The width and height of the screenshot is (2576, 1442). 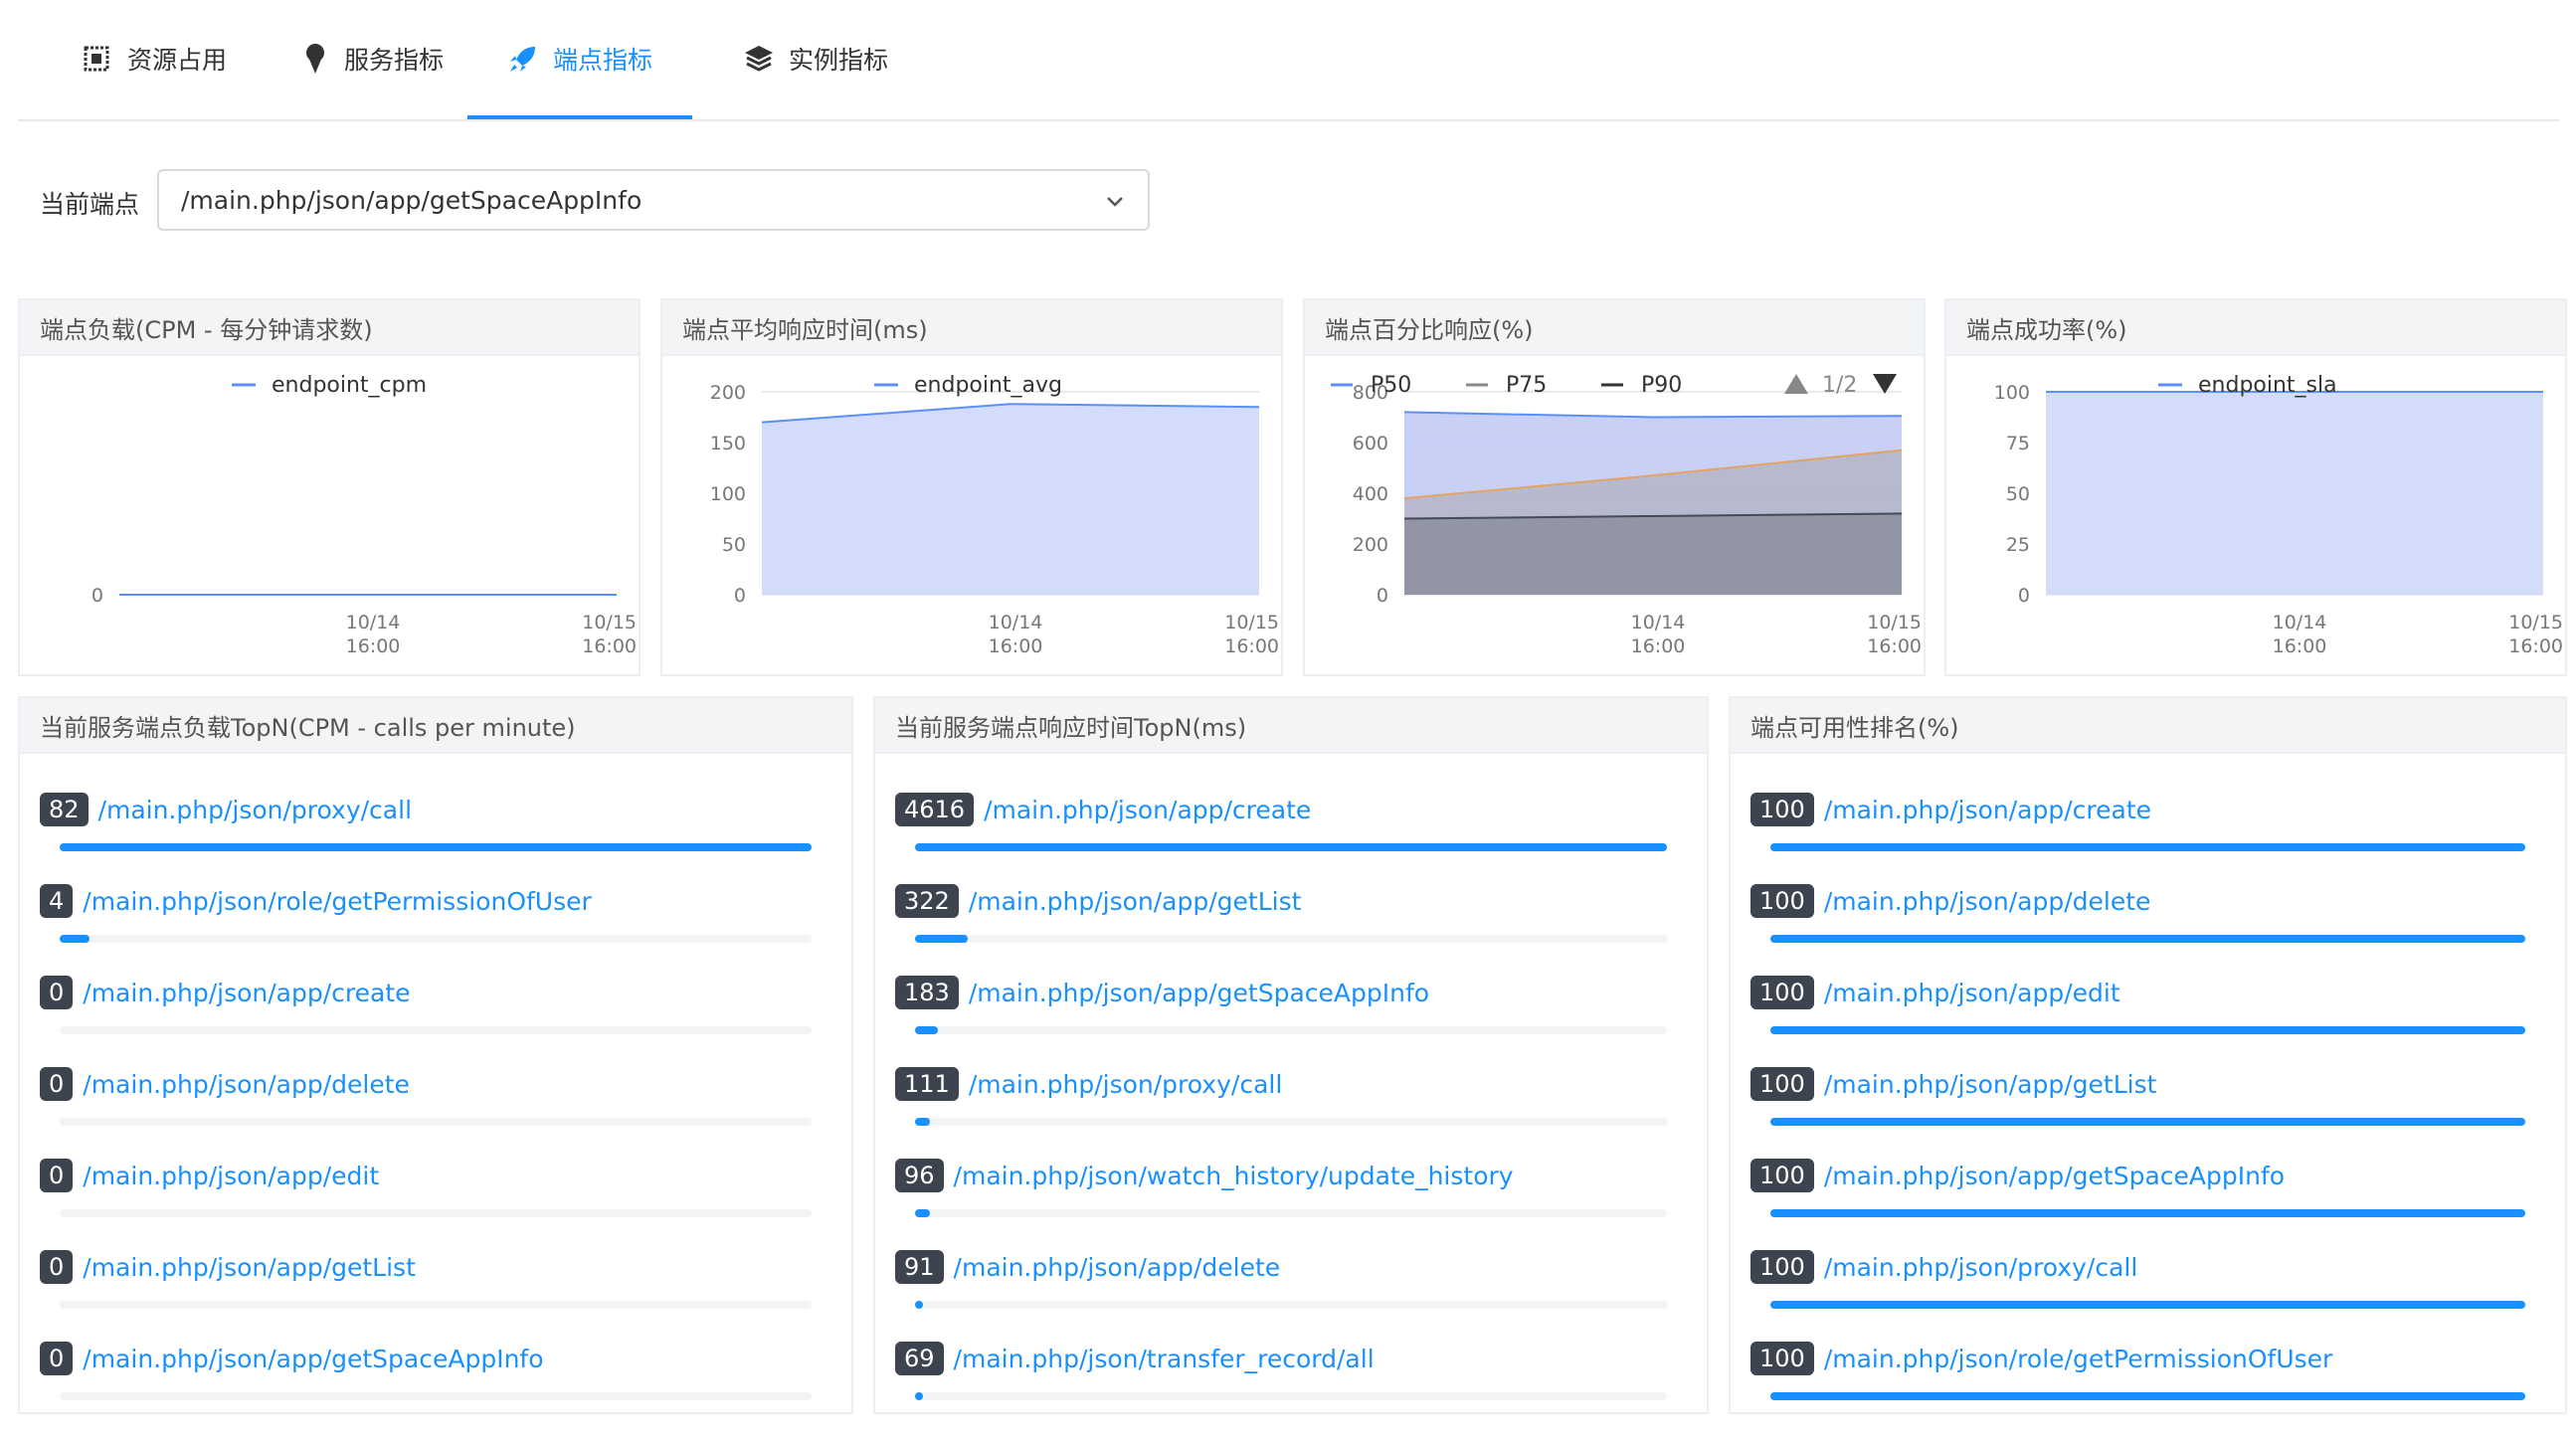 What do you see at coordinates (2147, 1201) in the screenshot?
I see `topn-item: 100/main.php/json/app/getSpaceAppInfo` at bounding box center [2147, 1201].